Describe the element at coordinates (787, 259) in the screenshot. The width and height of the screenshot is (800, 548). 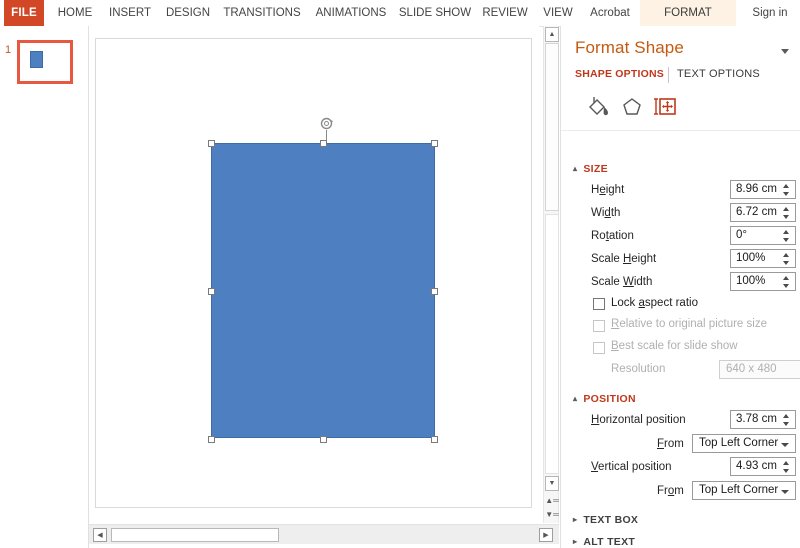
I see `scale-height-spinner` at that location.